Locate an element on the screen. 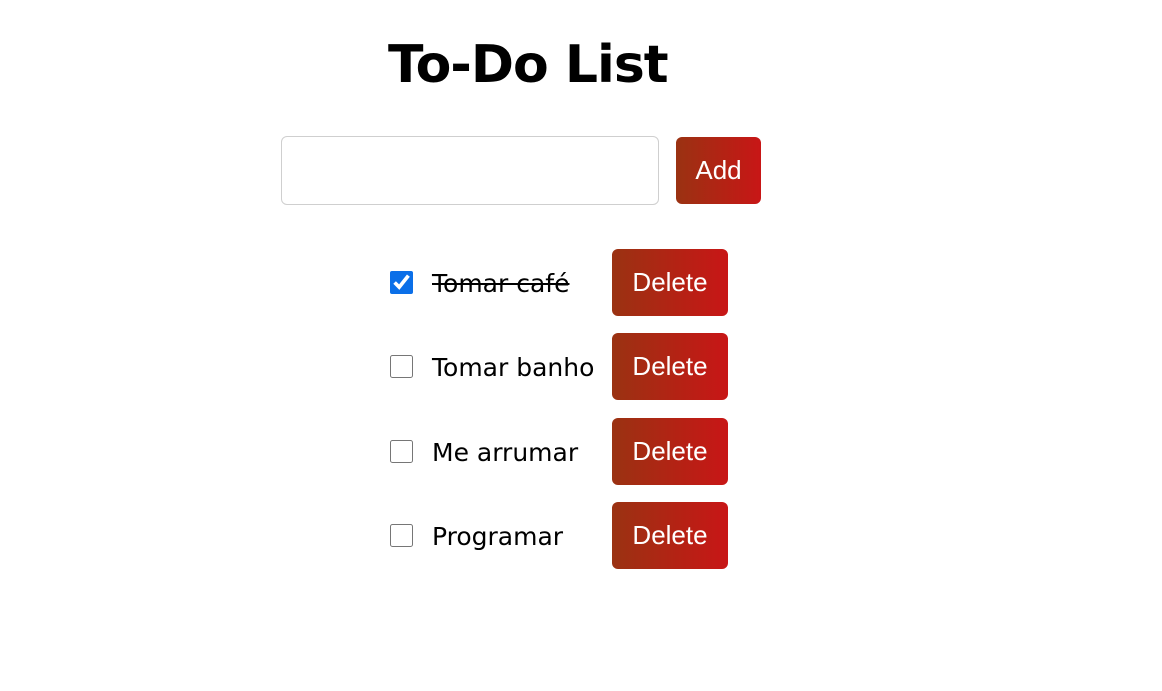 The image size is (1162, 691). todo-item: Tomar banho Delete is located at coordinates (560, 366).